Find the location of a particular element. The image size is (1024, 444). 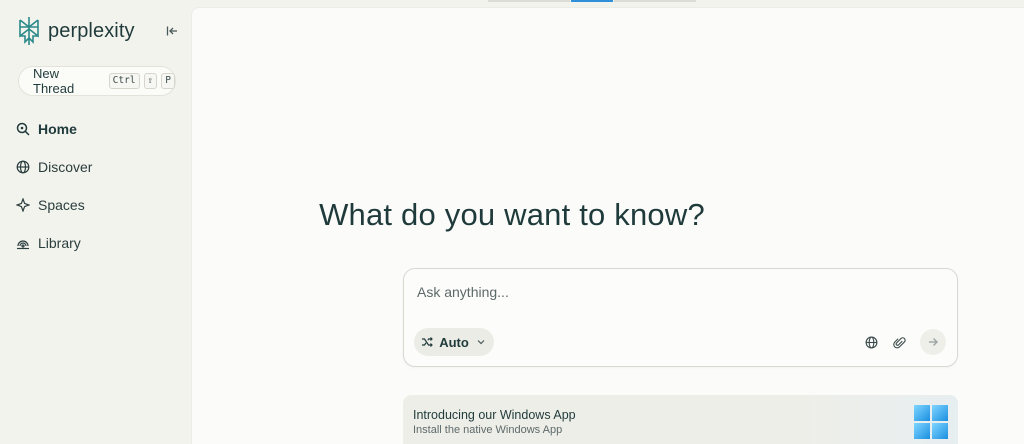

top-tab-indicator is located at coordinates (593, 1).